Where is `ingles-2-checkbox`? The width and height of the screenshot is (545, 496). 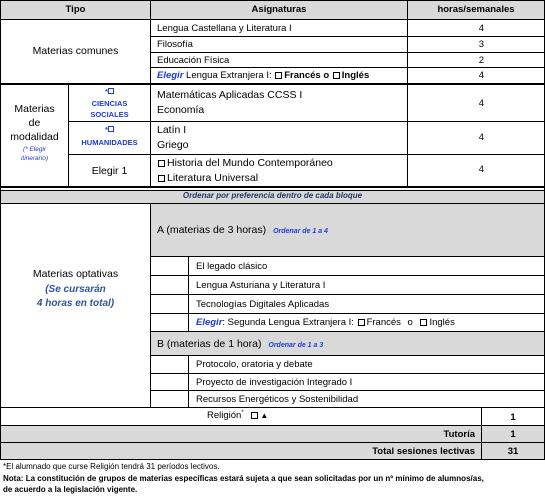 ingles-2-checkbox is located at coordinates (424, 322).